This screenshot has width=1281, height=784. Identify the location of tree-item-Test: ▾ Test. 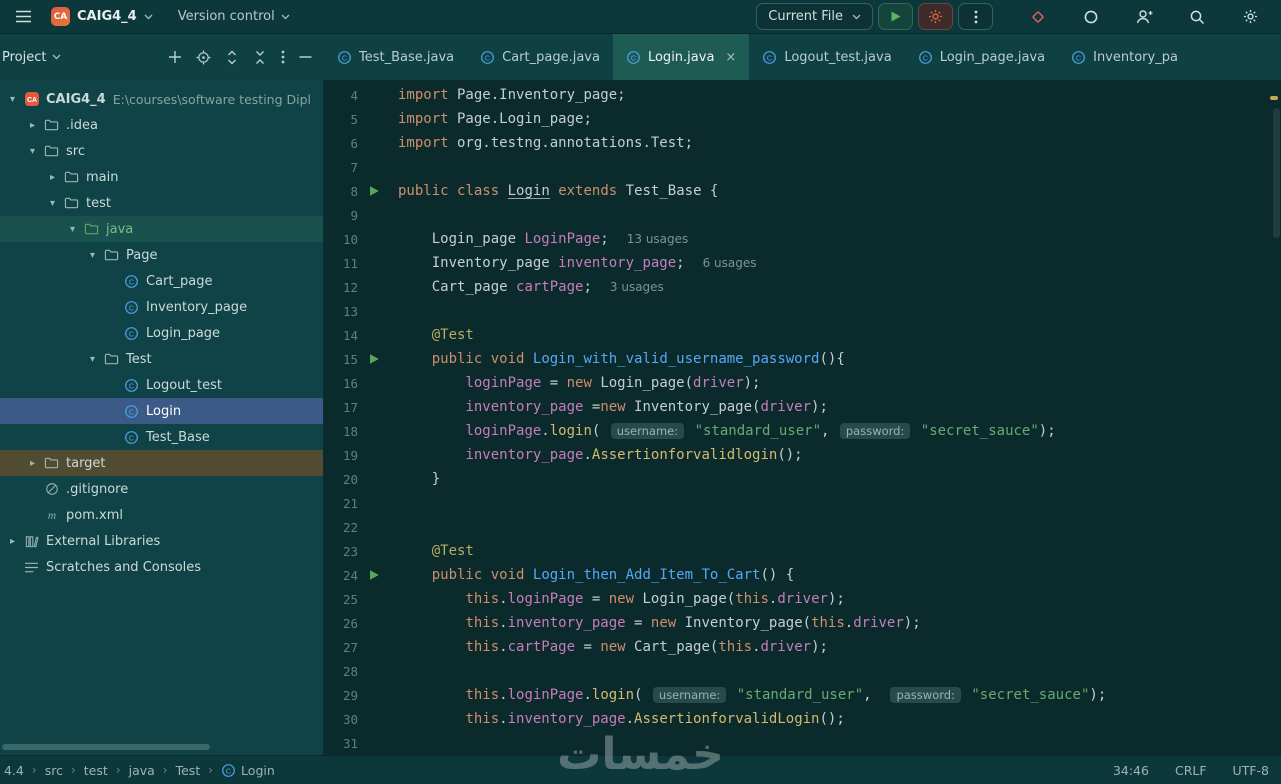
(161, 359).